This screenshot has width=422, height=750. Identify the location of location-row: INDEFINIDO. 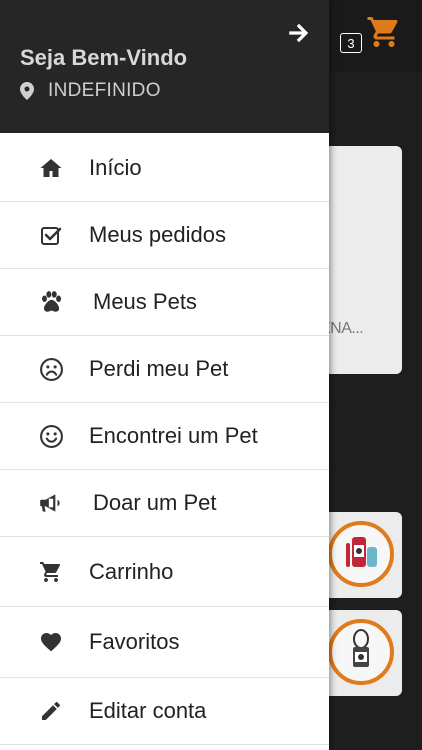
(90, 91).